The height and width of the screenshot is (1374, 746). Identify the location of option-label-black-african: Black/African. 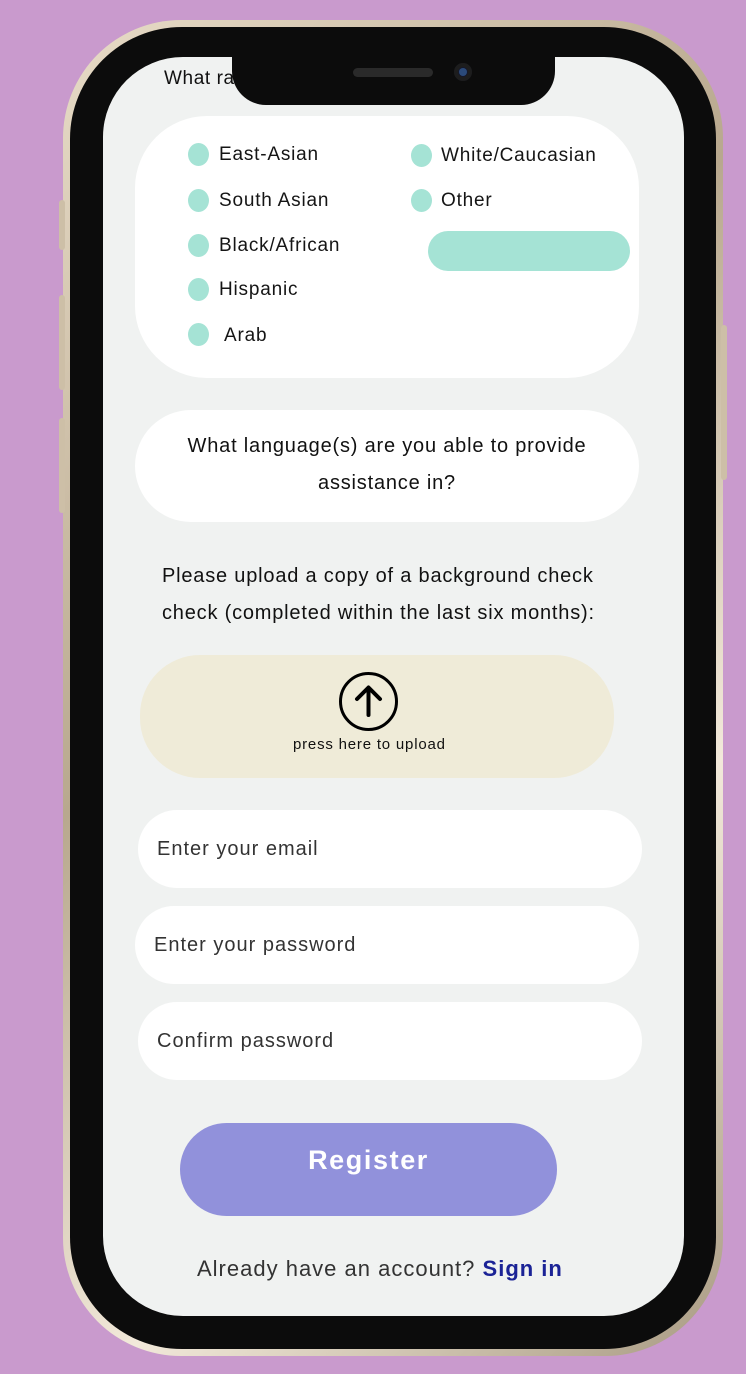
(280, 245).